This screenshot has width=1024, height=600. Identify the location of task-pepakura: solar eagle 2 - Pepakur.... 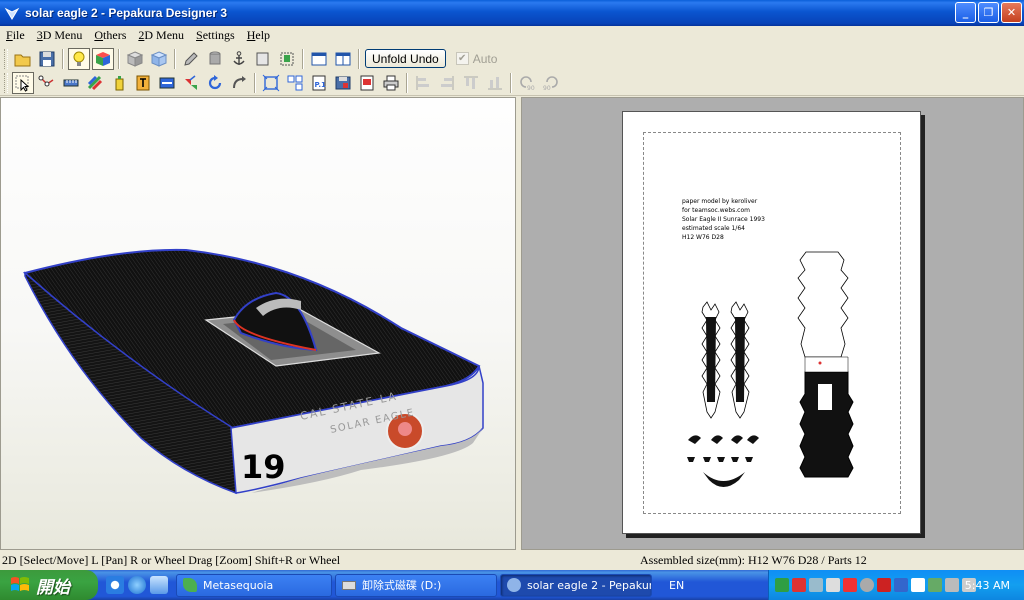
(576, 585).